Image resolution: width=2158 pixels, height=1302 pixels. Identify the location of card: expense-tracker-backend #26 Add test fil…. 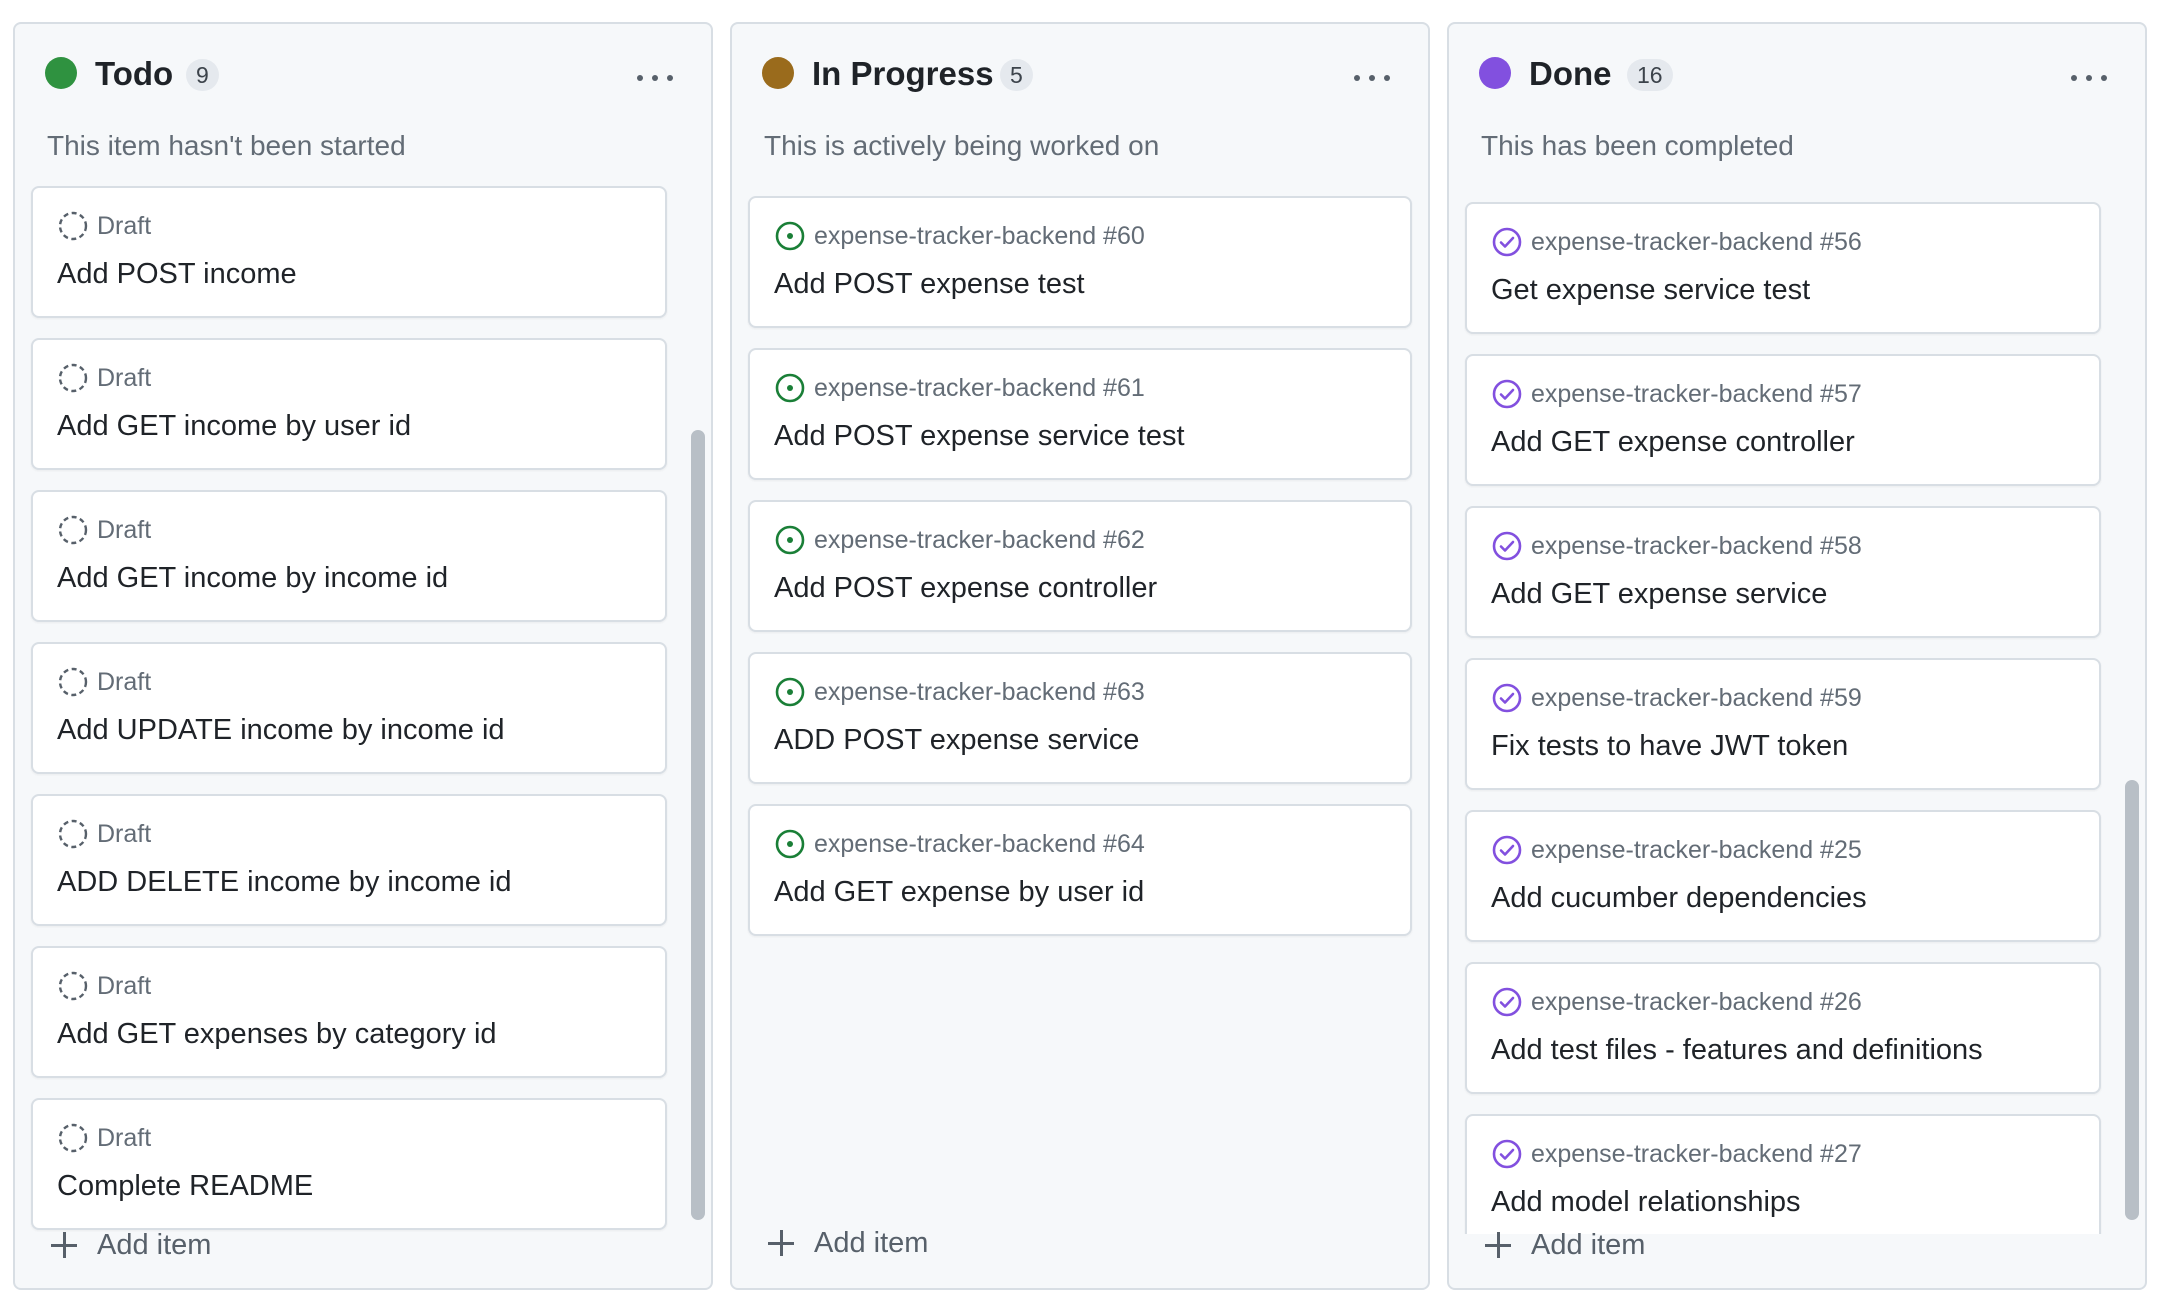
(1783, 1028).